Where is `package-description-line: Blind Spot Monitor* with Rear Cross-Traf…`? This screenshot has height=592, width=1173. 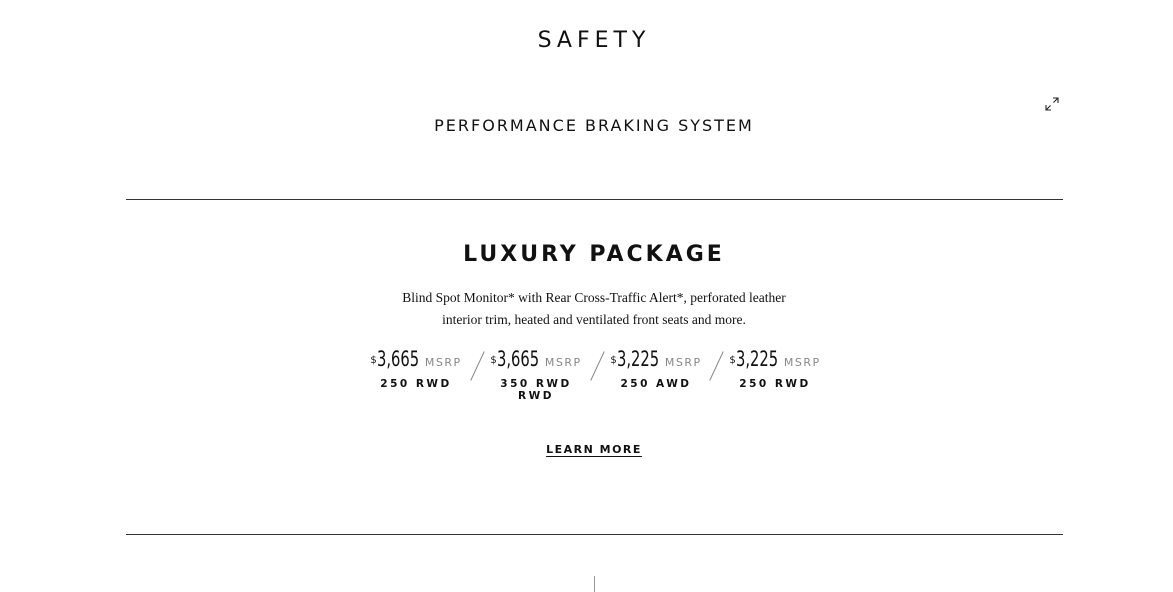
package-description-line: Blind Spot Monitor* with Rear Cross-Traf… is located at coordinates (594, 297).